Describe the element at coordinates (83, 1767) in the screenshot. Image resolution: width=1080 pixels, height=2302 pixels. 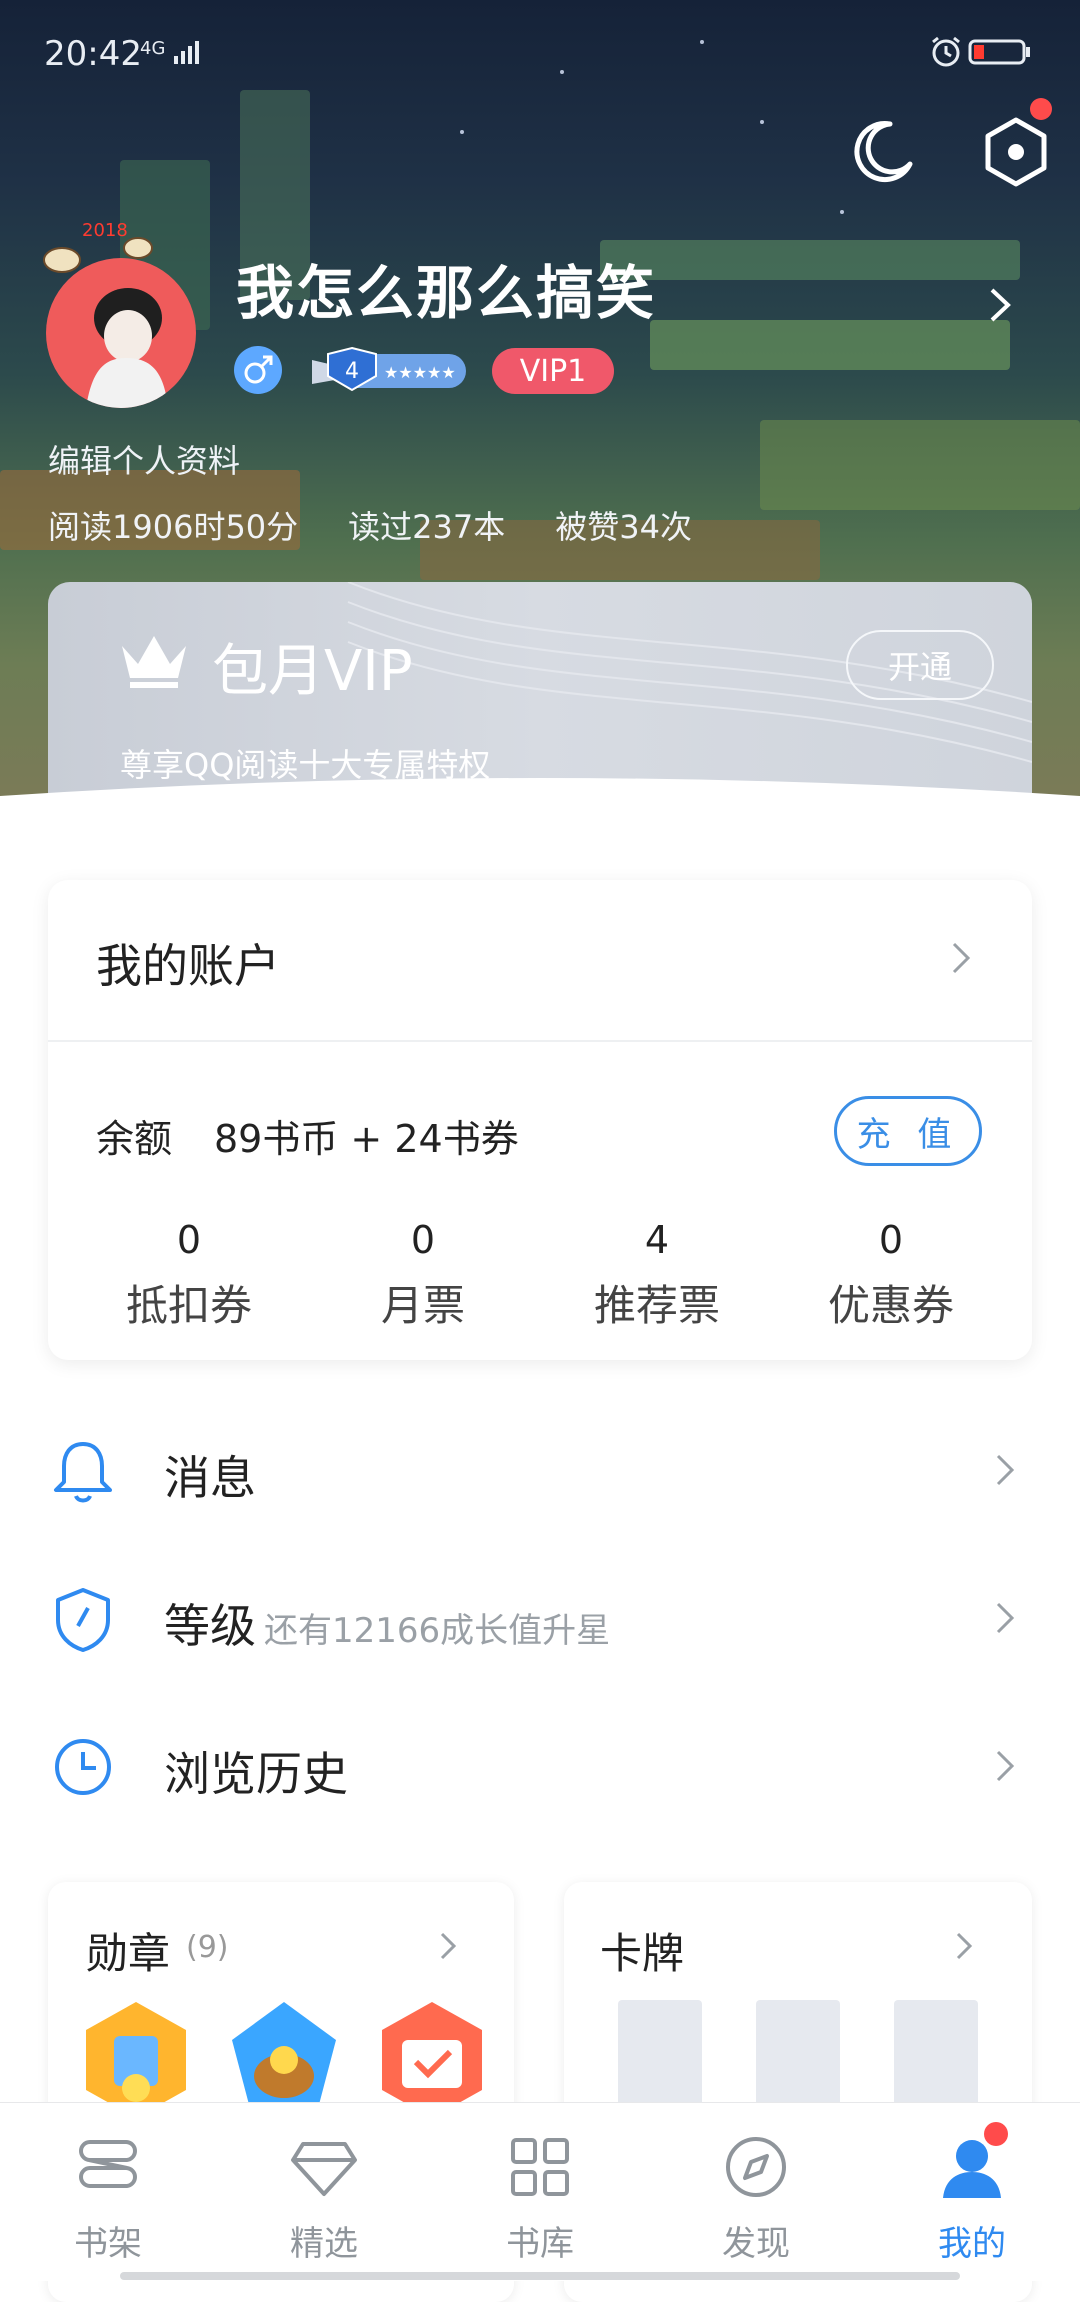
I see `clock-icon` at that location.